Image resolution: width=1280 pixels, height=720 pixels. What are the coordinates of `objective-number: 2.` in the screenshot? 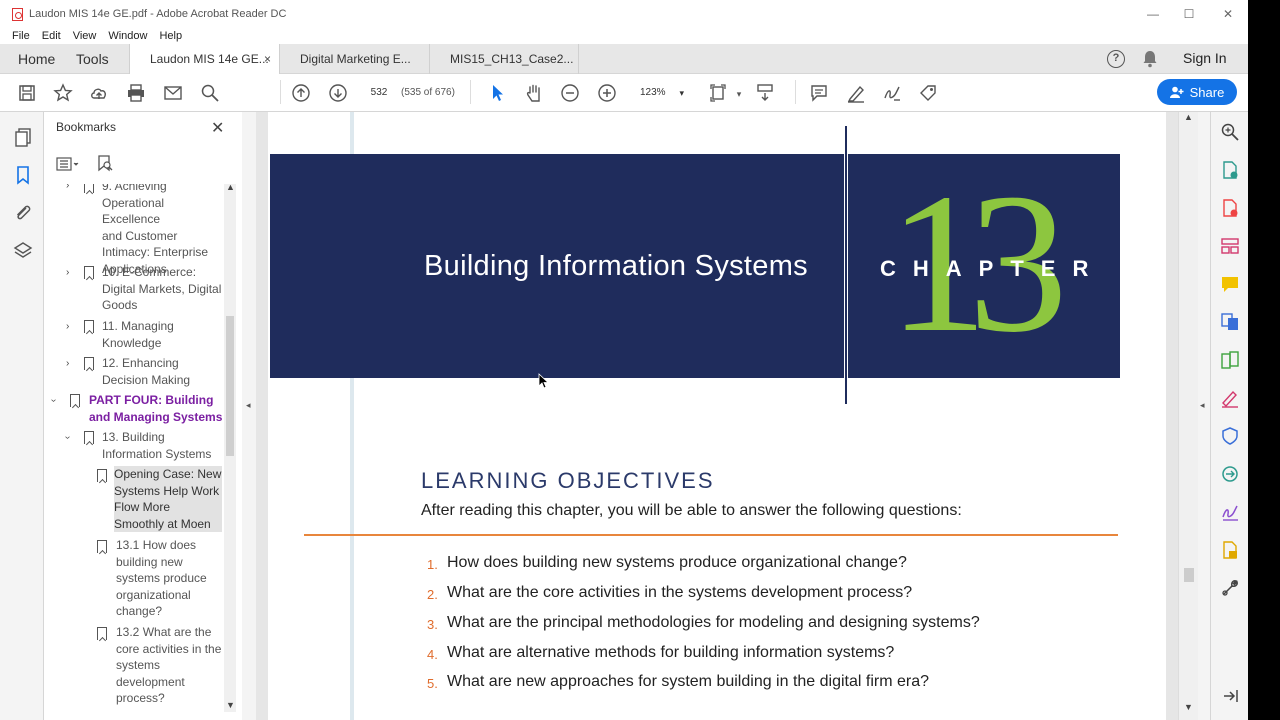 It's located at (432, 594).